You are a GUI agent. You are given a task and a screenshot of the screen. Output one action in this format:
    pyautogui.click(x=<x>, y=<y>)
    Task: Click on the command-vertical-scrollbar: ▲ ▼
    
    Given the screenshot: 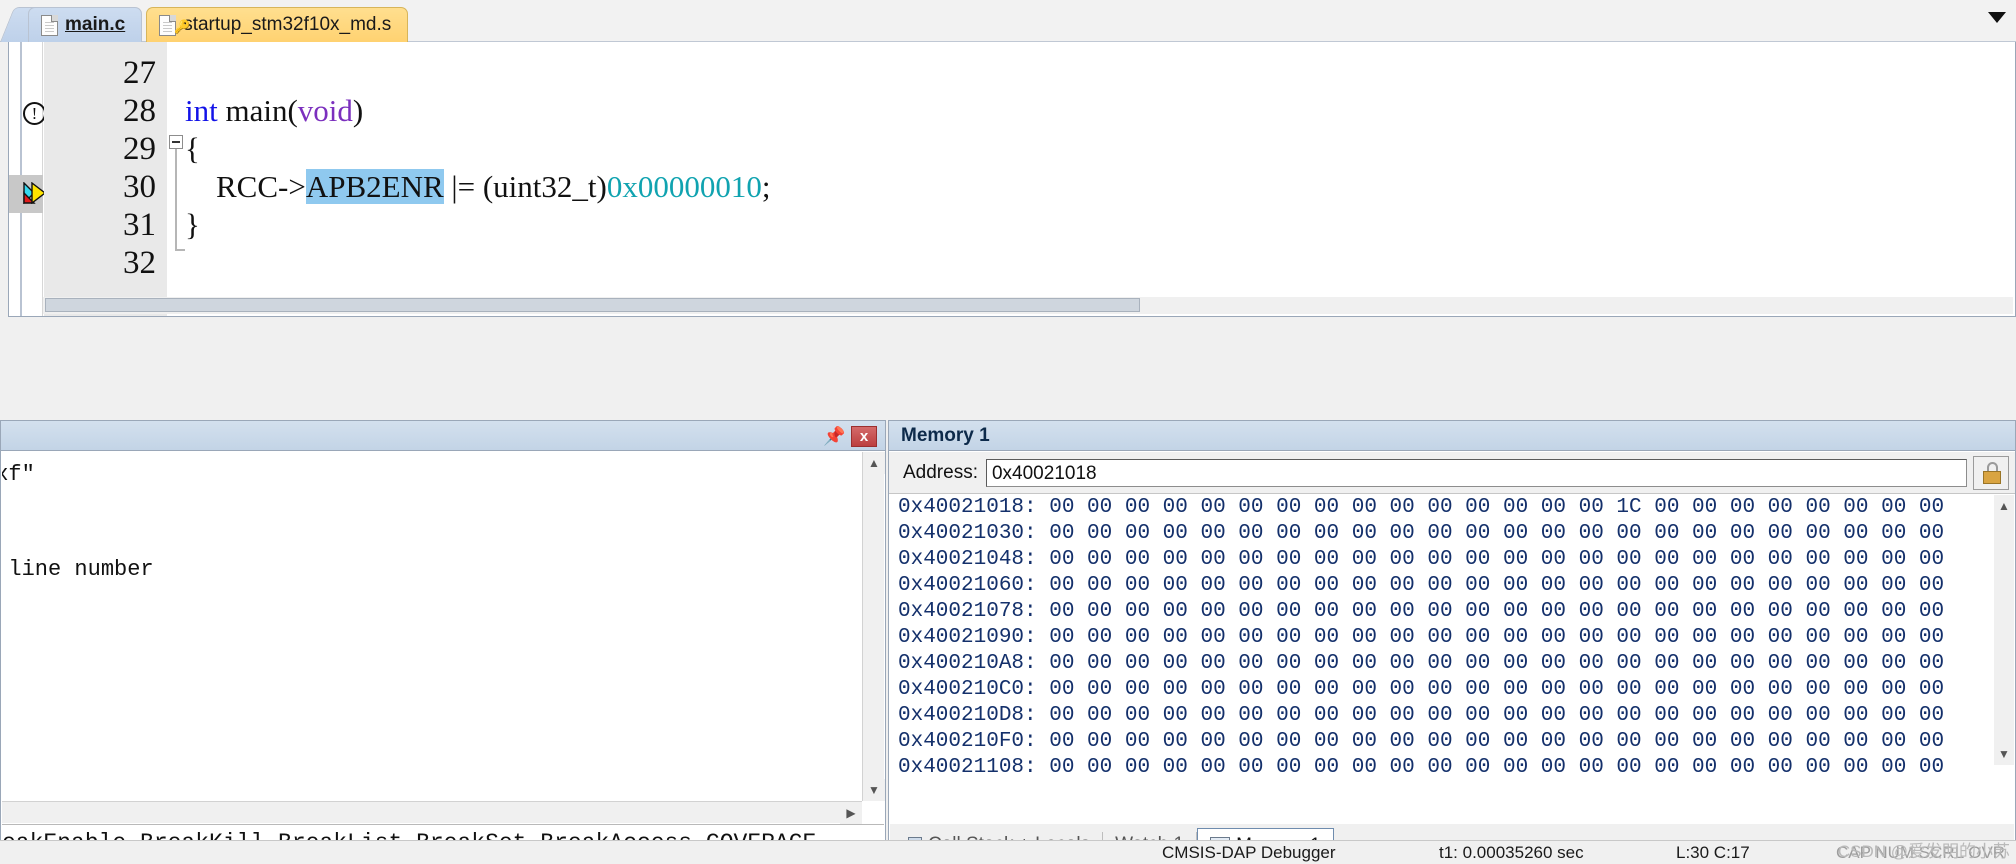 What is the action you would take?
    pyautogui.click(x=873, y=626)
    